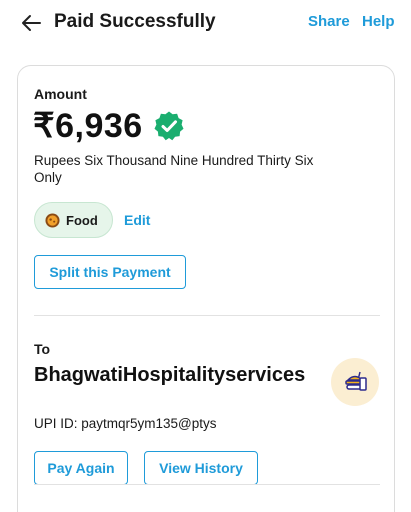 The image size is (411, 512). I want to click on page-title: Paid Successfully, so click(135, 21).